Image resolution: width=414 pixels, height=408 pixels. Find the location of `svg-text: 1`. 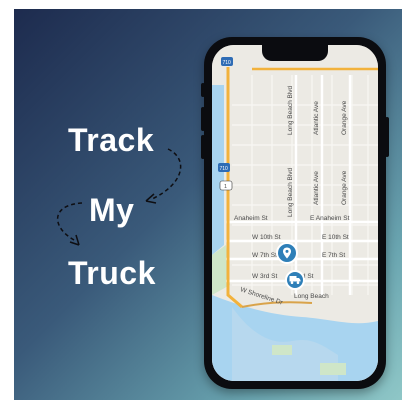

svg-text: 1 is located at coordinates (225, 187).